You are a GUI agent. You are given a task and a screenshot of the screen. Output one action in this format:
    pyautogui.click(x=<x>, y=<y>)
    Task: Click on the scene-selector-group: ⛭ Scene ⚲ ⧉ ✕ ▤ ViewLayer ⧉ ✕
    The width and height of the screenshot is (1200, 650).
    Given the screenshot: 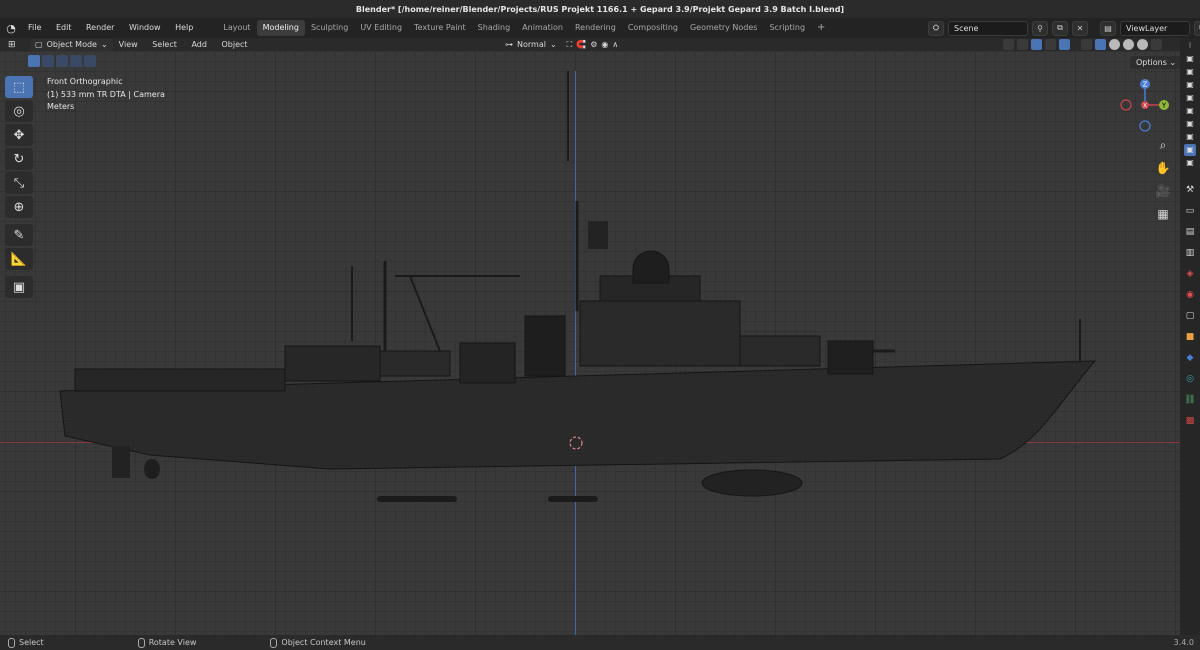 What is the action you would take?
    pyautogui.click(x=1064, y=28)
    